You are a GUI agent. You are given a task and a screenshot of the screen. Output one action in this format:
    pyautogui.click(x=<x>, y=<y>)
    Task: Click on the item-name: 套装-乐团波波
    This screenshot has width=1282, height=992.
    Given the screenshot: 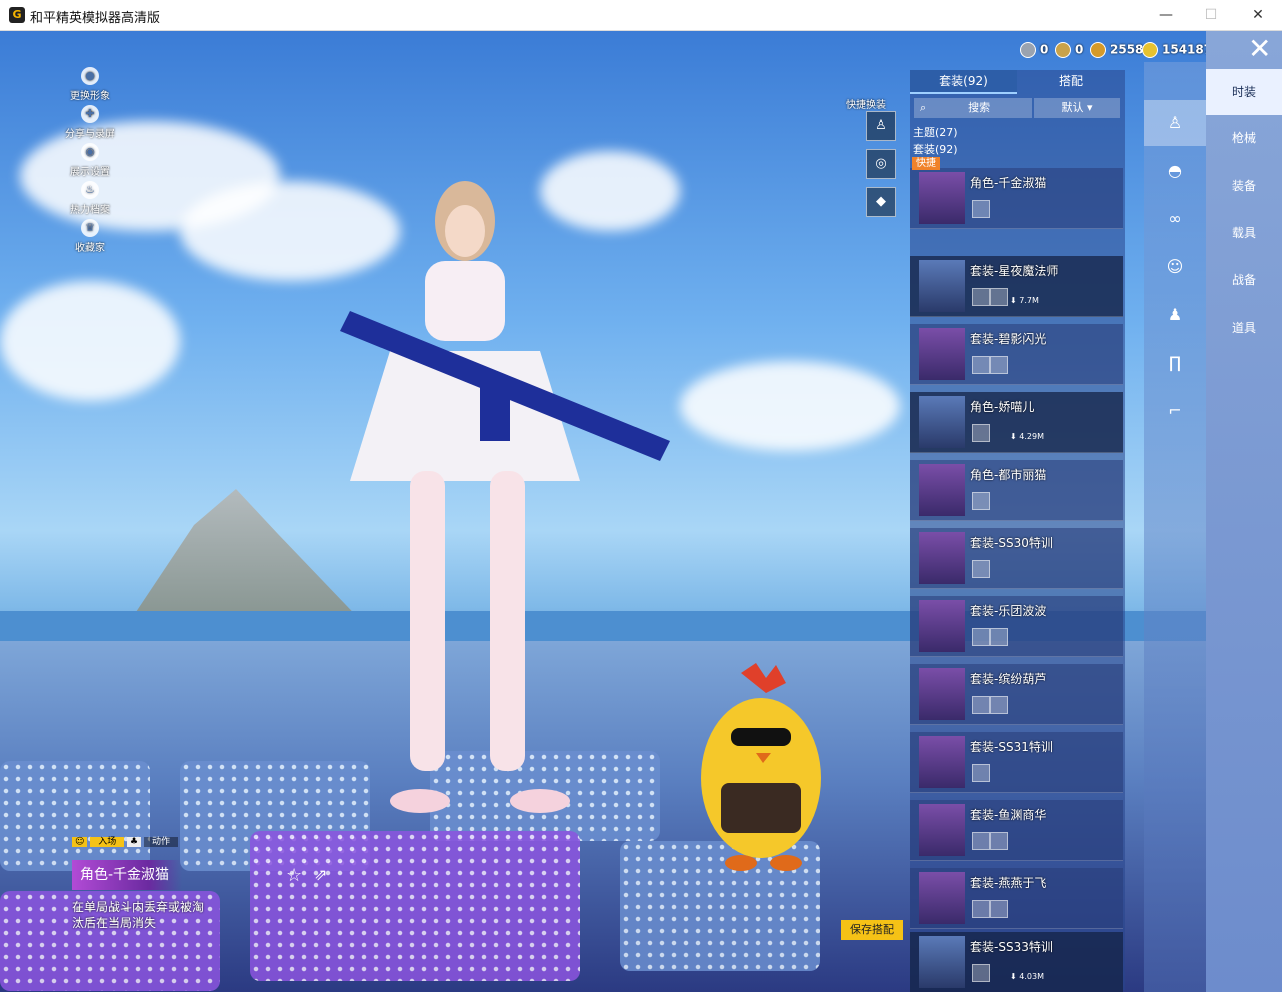 What is the action you would take?
    pyautogui.click(x=1008, y=611)
    